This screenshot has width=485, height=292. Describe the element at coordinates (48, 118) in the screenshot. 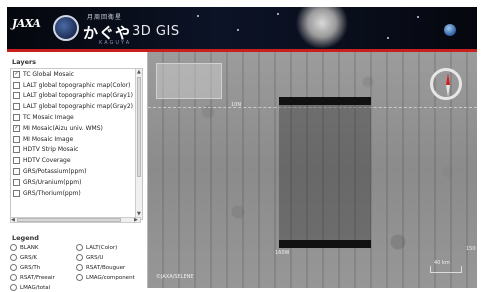

I see `layer-label: TC Mosaic Image` at that location.